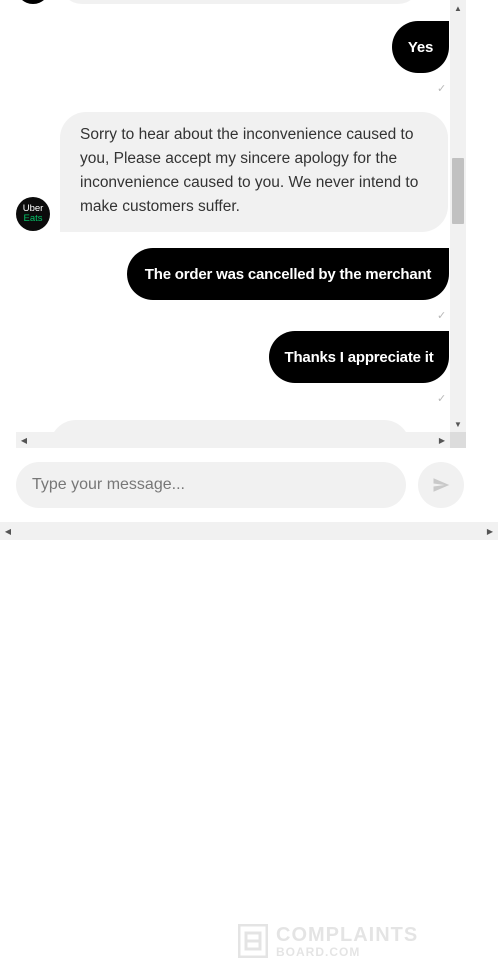 Image resolution: width=498 pixels, height=959 pixels. What do you see at coordinates (253, 941) in the screenshot?
I see `watermark-logo-icon` at bounding box center [253, 941].